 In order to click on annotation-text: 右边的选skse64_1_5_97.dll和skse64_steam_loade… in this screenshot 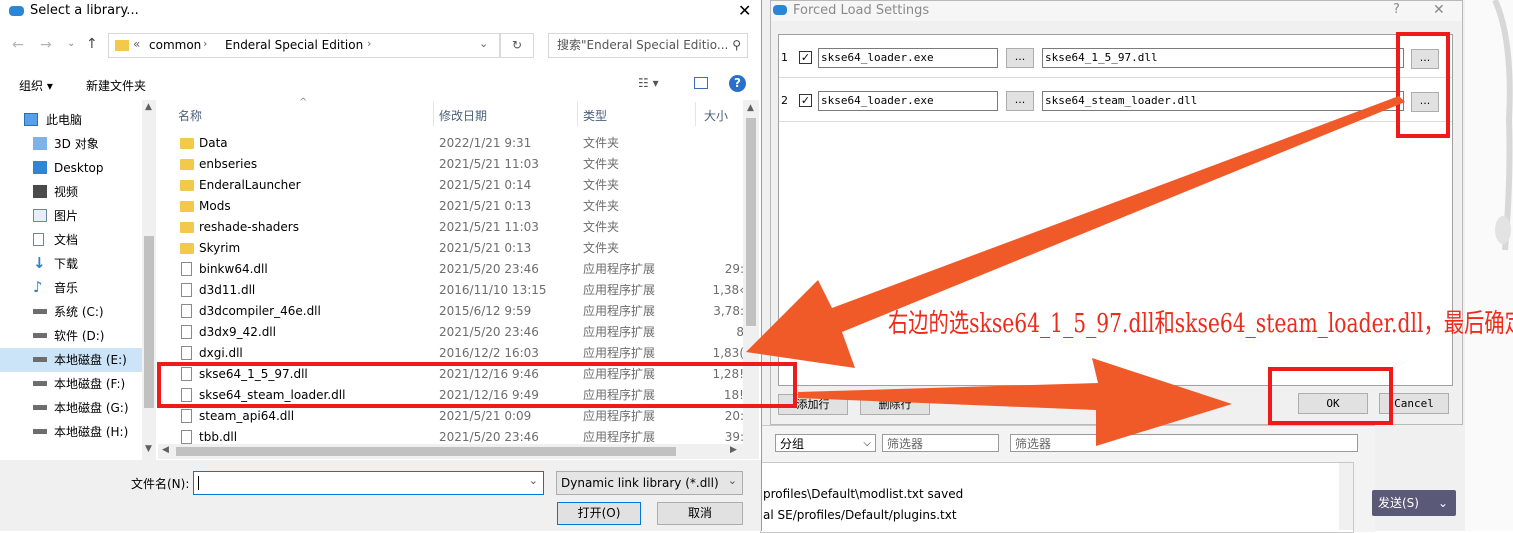, I will do `click(1200, 324)`.